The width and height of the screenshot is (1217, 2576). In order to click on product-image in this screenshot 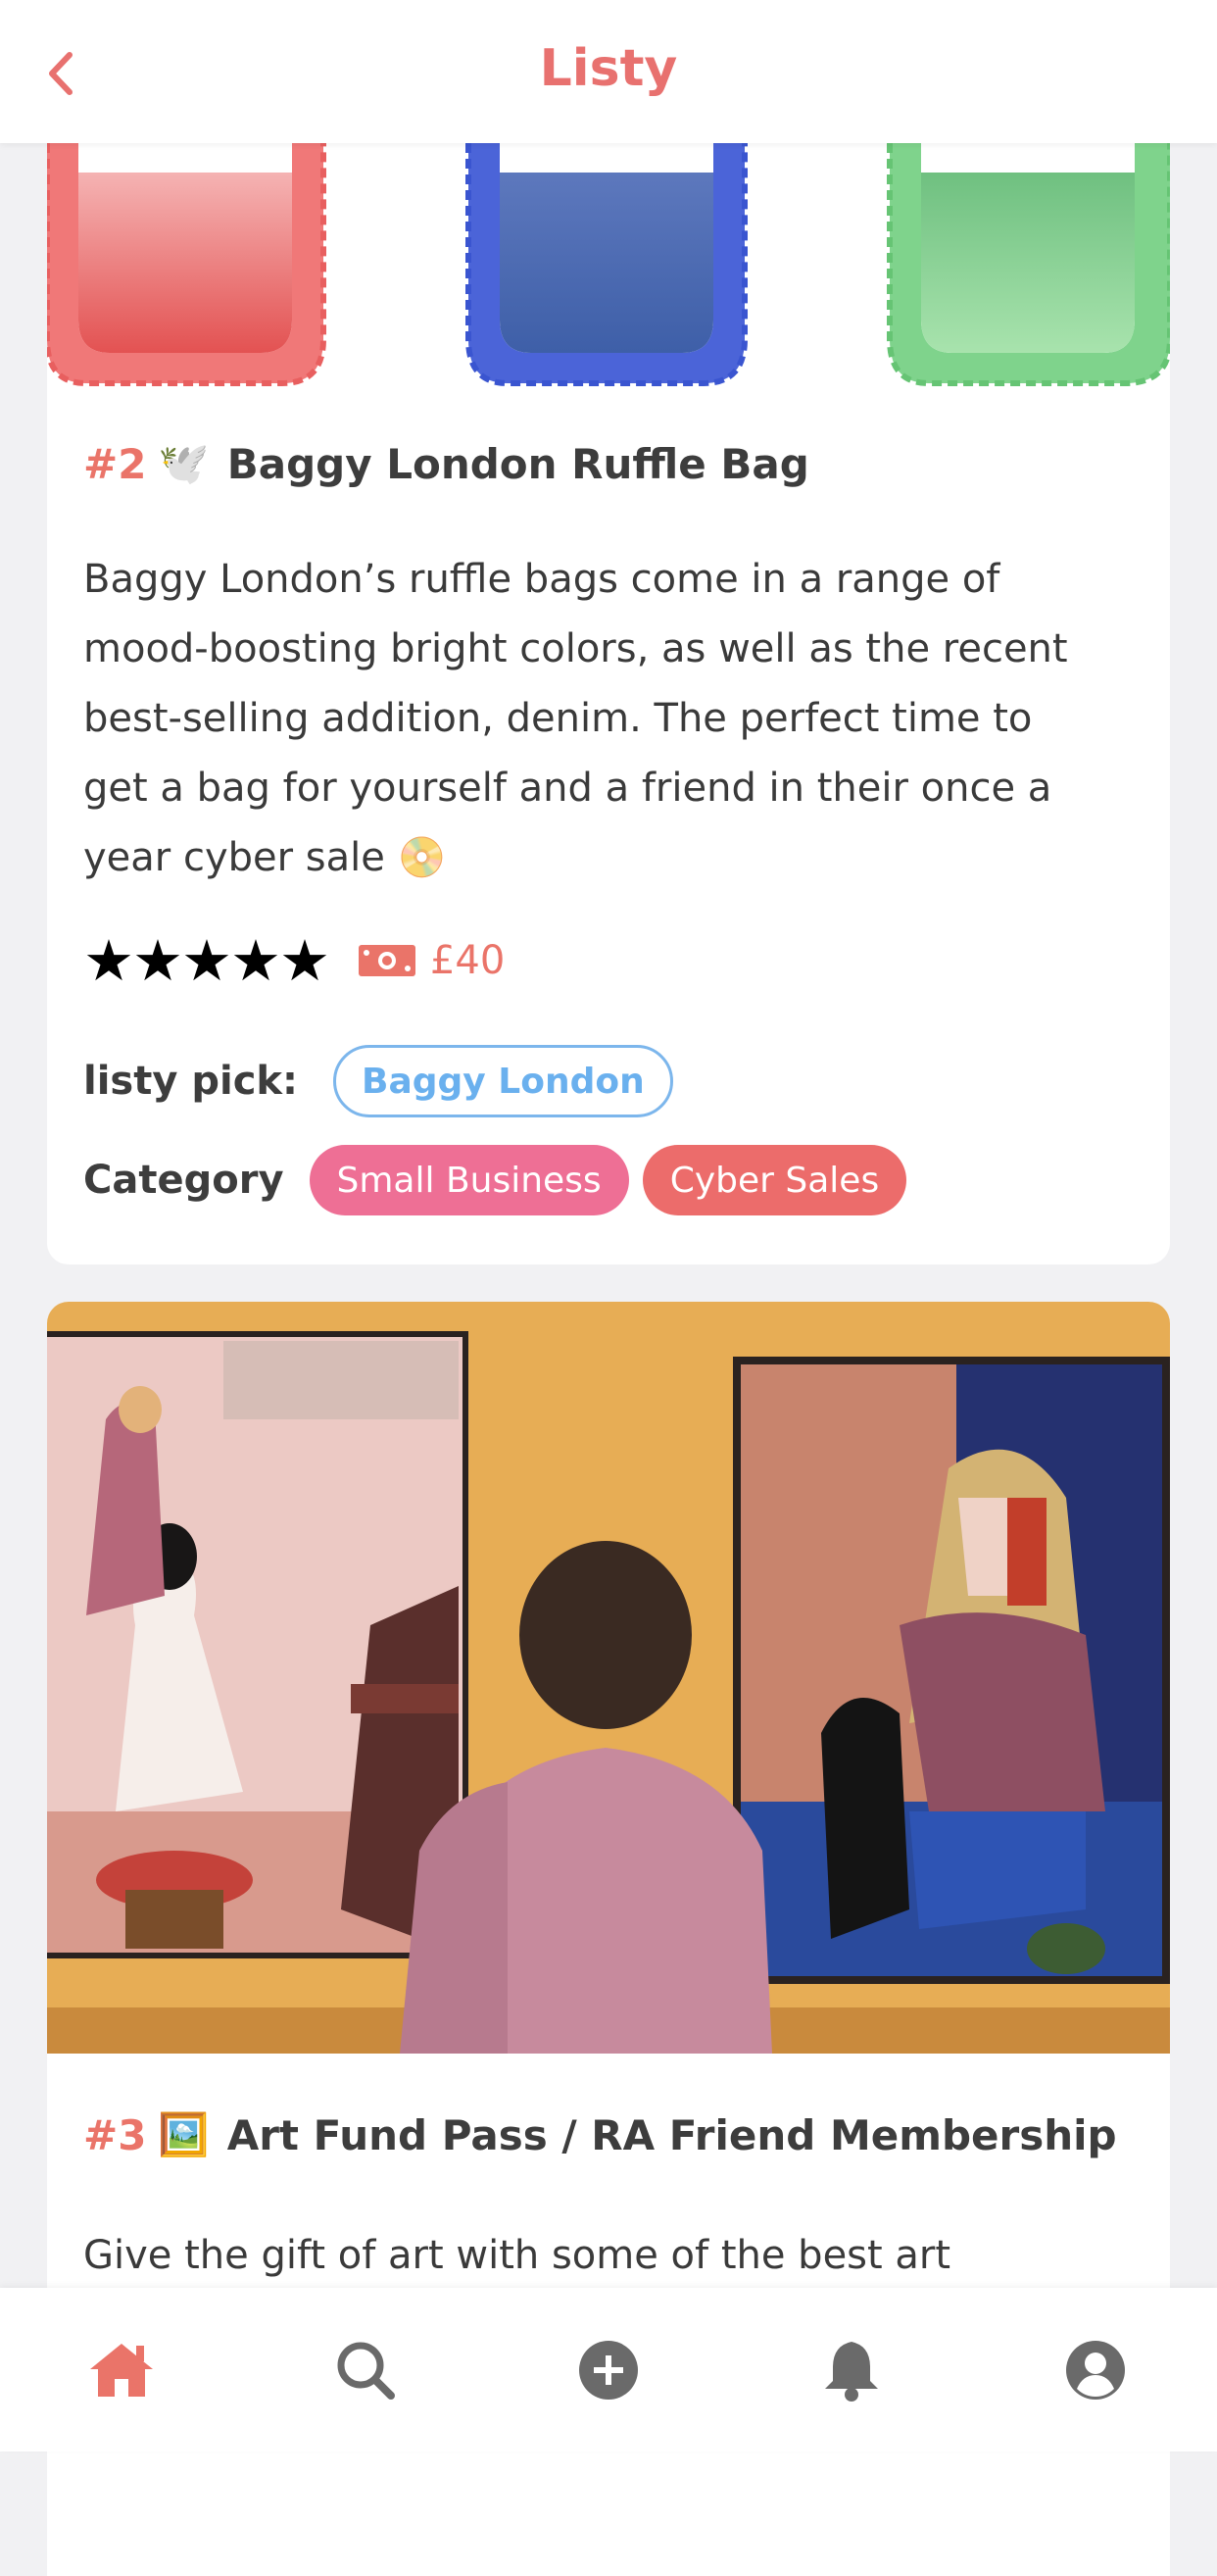, I will do `click(608, 264)`.